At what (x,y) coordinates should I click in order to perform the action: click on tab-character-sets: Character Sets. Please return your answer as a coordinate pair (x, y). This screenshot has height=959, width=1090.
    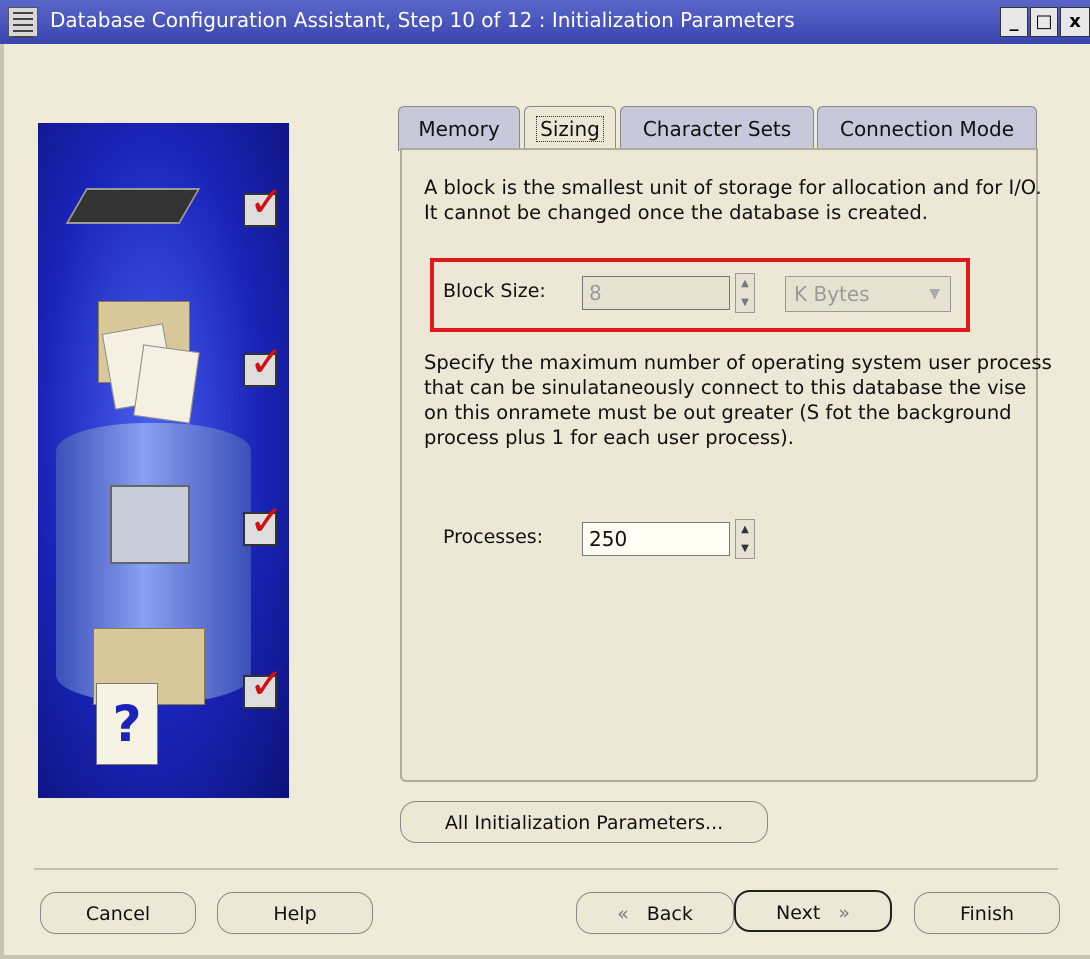
    Looking at the image, I should click on (717, 128).